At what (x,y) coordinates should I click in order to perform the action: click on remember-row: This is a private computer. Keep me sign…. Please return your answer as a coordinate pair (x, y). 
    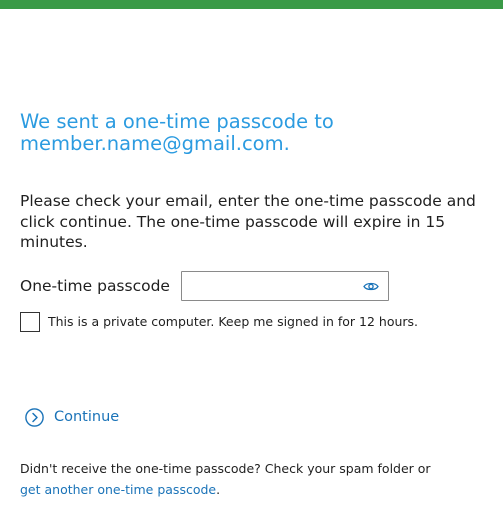
    Looking at the image, I should click on (219, 322).